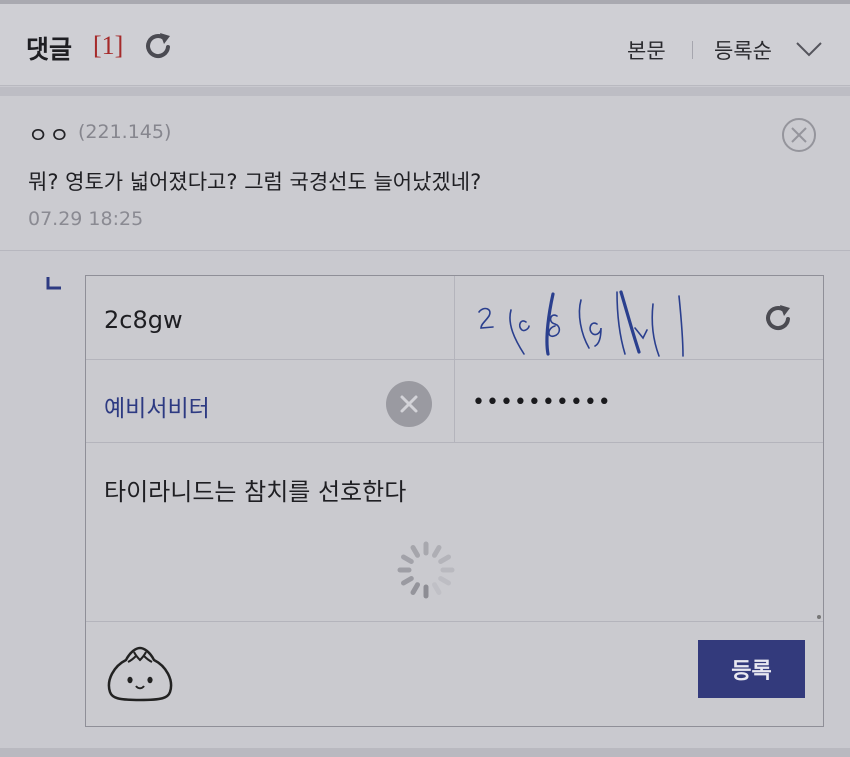 The image size is (850, 757). What do you see at coordinates (751, 669) in the screenshot?
I see `submit-button: 등록` at bounding box center [751, 669].